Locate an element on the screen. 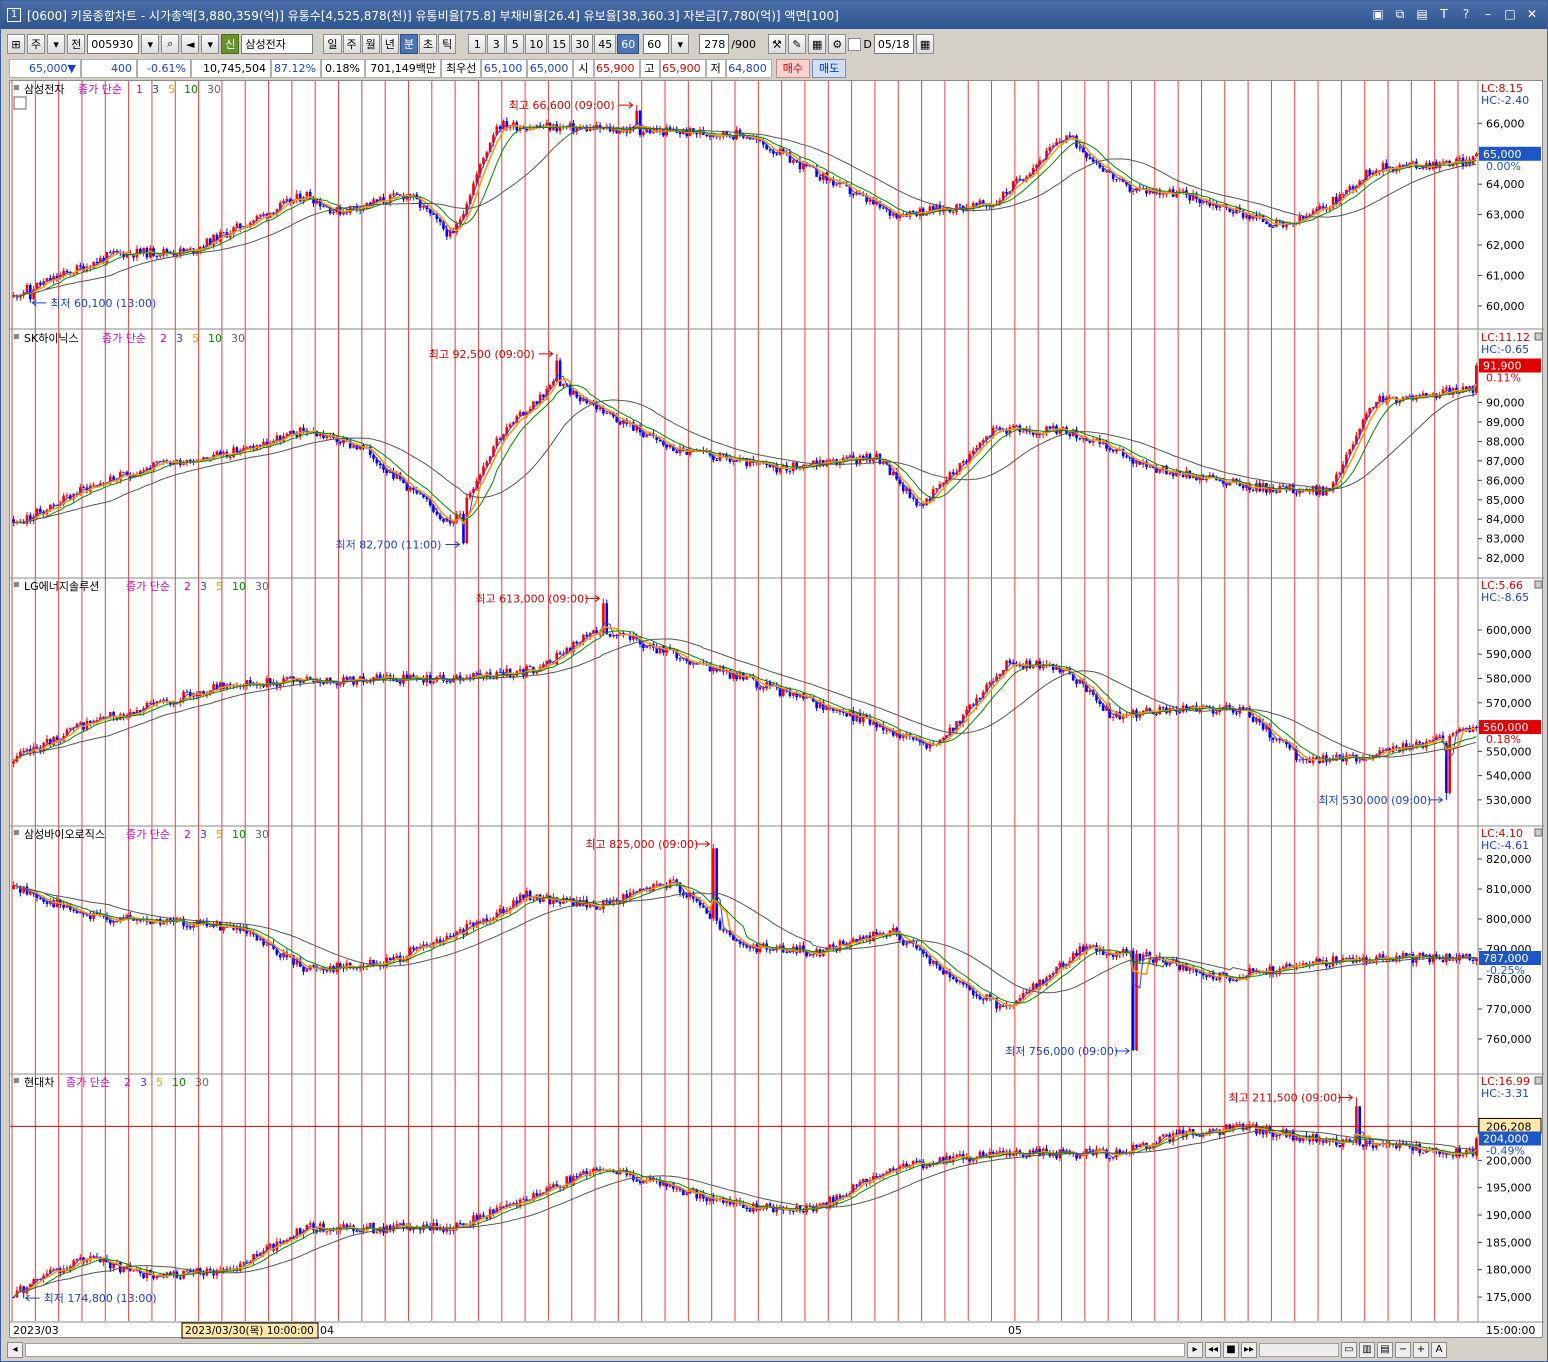 The width and height of the screenshot is (1548, 1362). maximize-icon: □ is located at coordinates (1510, 14).